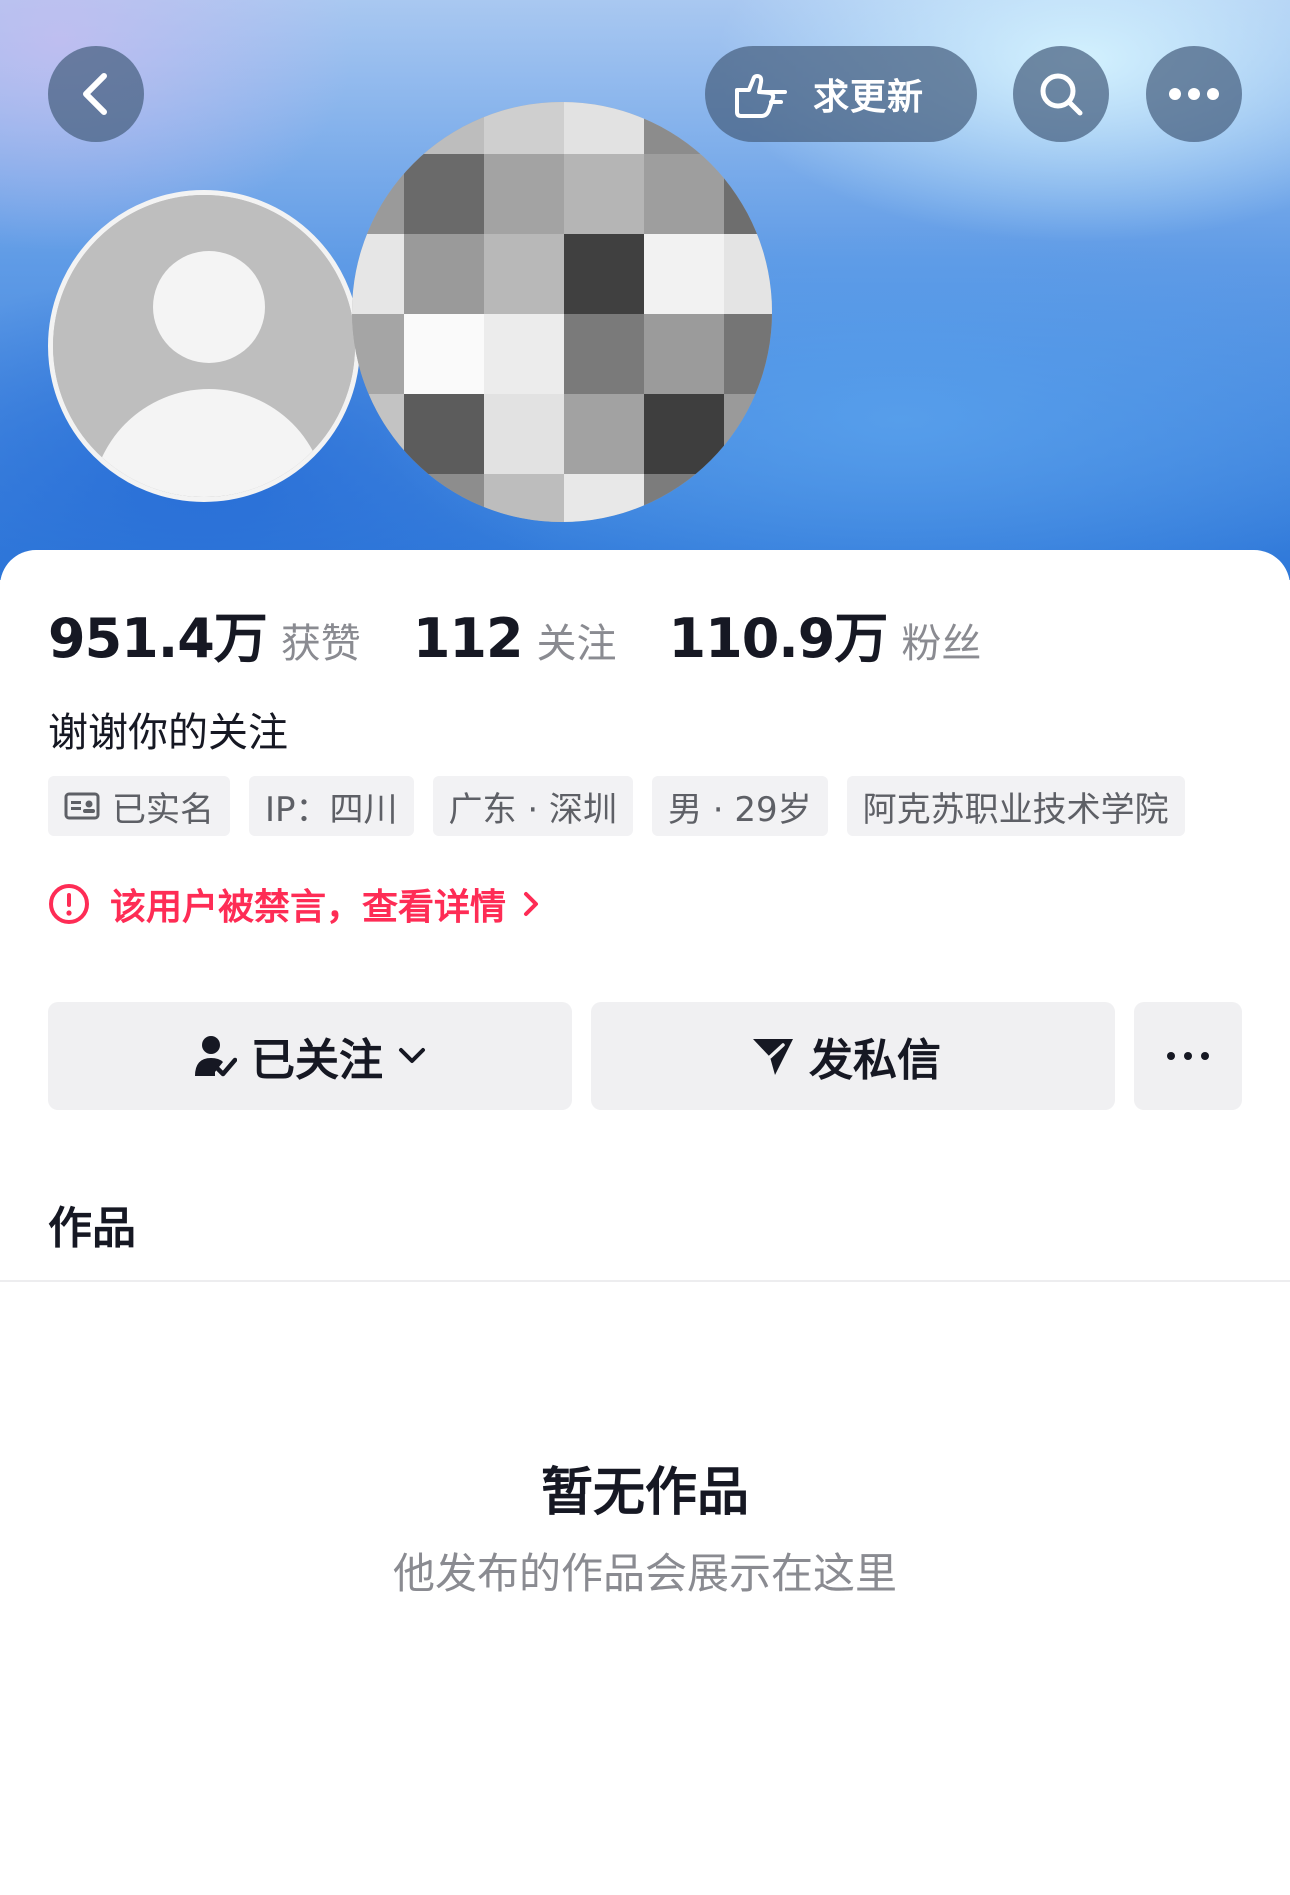 This screenshot has height=1895, width=1290. Describe the element at coordinates (308, 907) in the screenshot. I see `ban-notice-text: 该用户被禁言，查看详情` at that location.